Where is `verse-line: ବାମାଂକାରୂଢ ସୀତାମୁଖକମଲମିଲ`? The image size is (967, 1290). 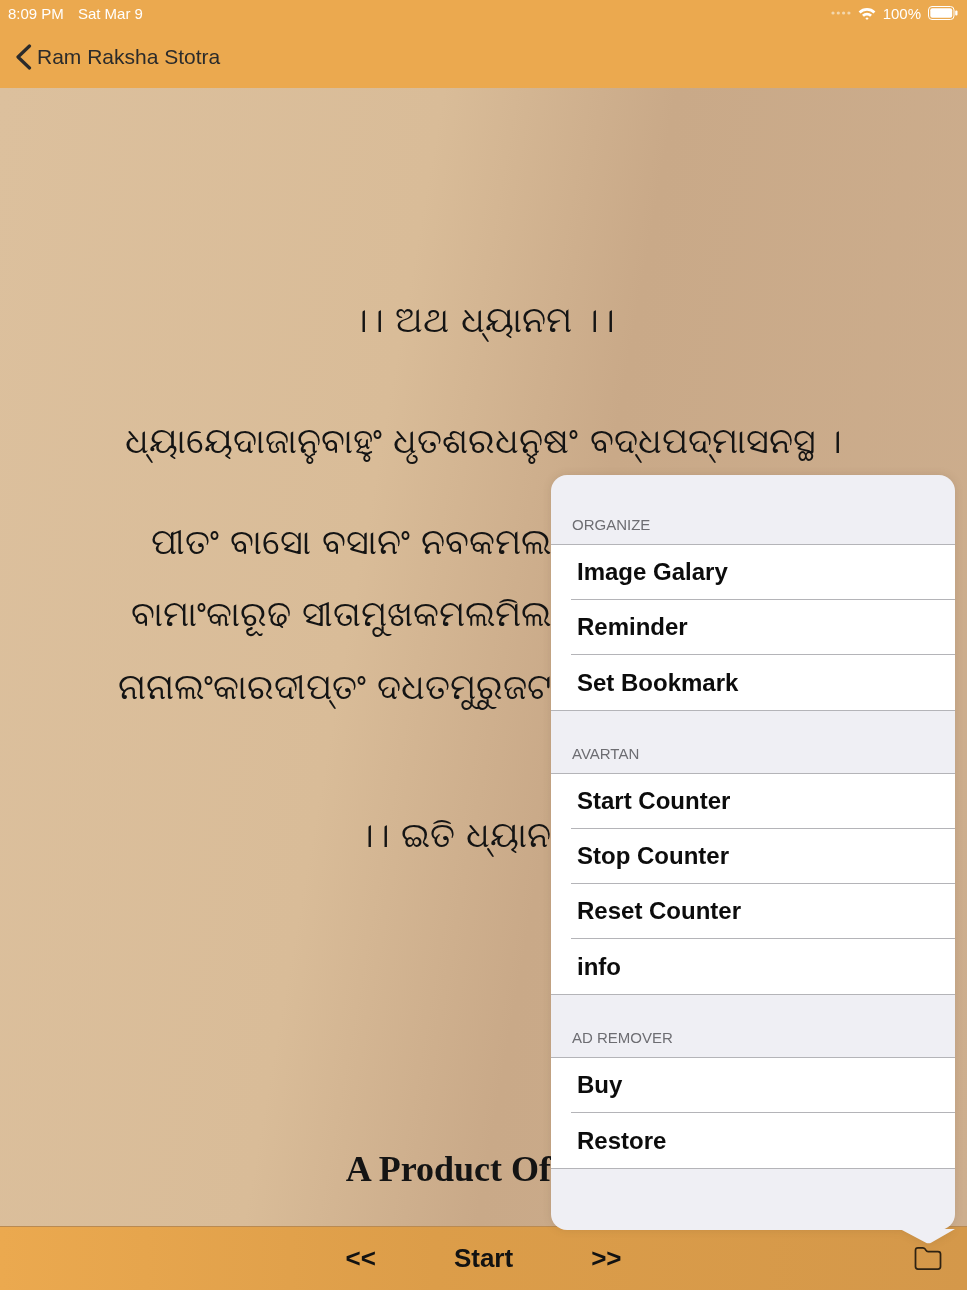 verse-line: ବାମାଂକାରୂଢ ସୀତାମୁଖକମଲମିଲ is located at coordinates (340, 614).